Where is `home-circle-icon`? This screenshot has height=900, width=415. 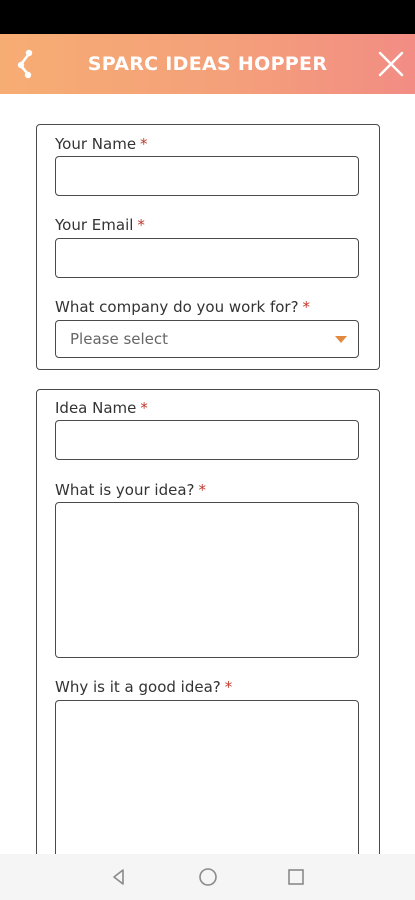
home-circle-icon is located at coordinates (208, 877).